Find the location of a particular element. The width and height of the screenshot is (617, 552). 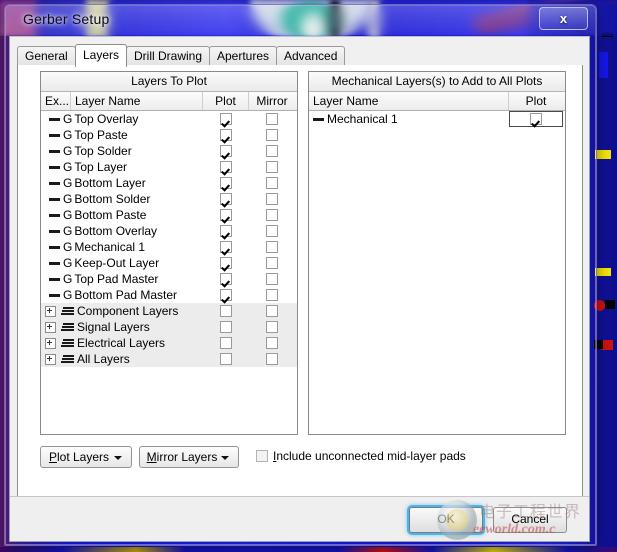

table-row: G Bottom Pad Master is located at coordinates (169, 295).